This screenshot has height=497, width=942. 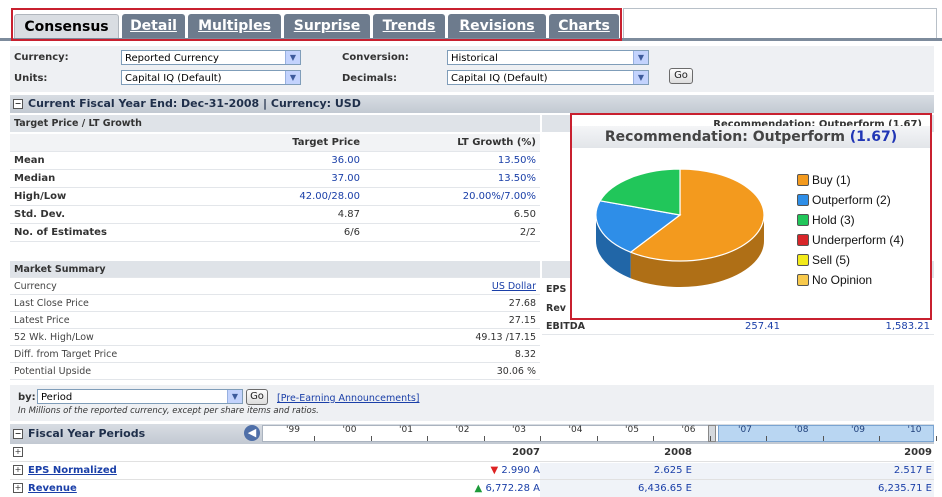 What do you see at coordinates (680, 227) in the screenshot?
I see `recommendation-pie-chart` at bounding box center [680, 227].